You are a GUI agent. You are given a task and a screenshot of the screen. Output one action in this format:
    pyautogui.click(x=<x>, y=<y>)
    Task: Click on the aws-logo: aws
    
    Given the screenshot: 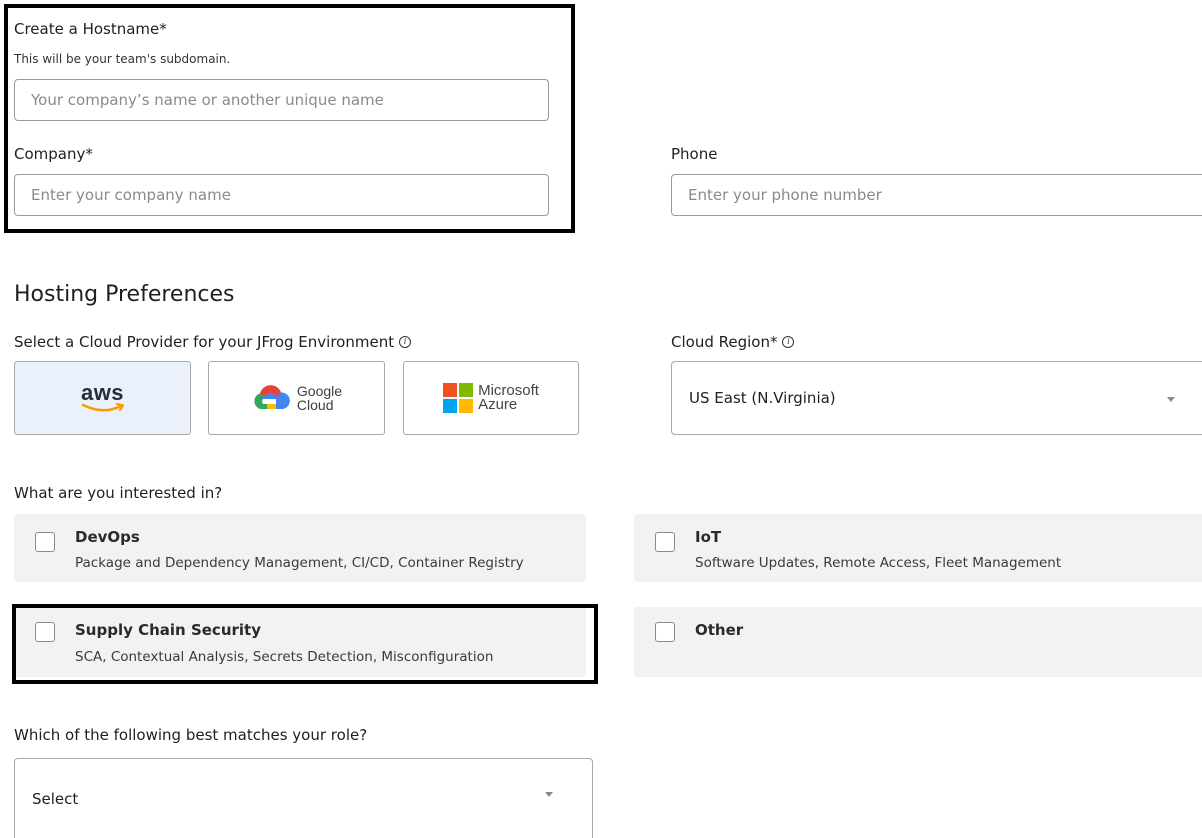 What is the action you would take?
    pyautogui.click(x=102, y=396)
    